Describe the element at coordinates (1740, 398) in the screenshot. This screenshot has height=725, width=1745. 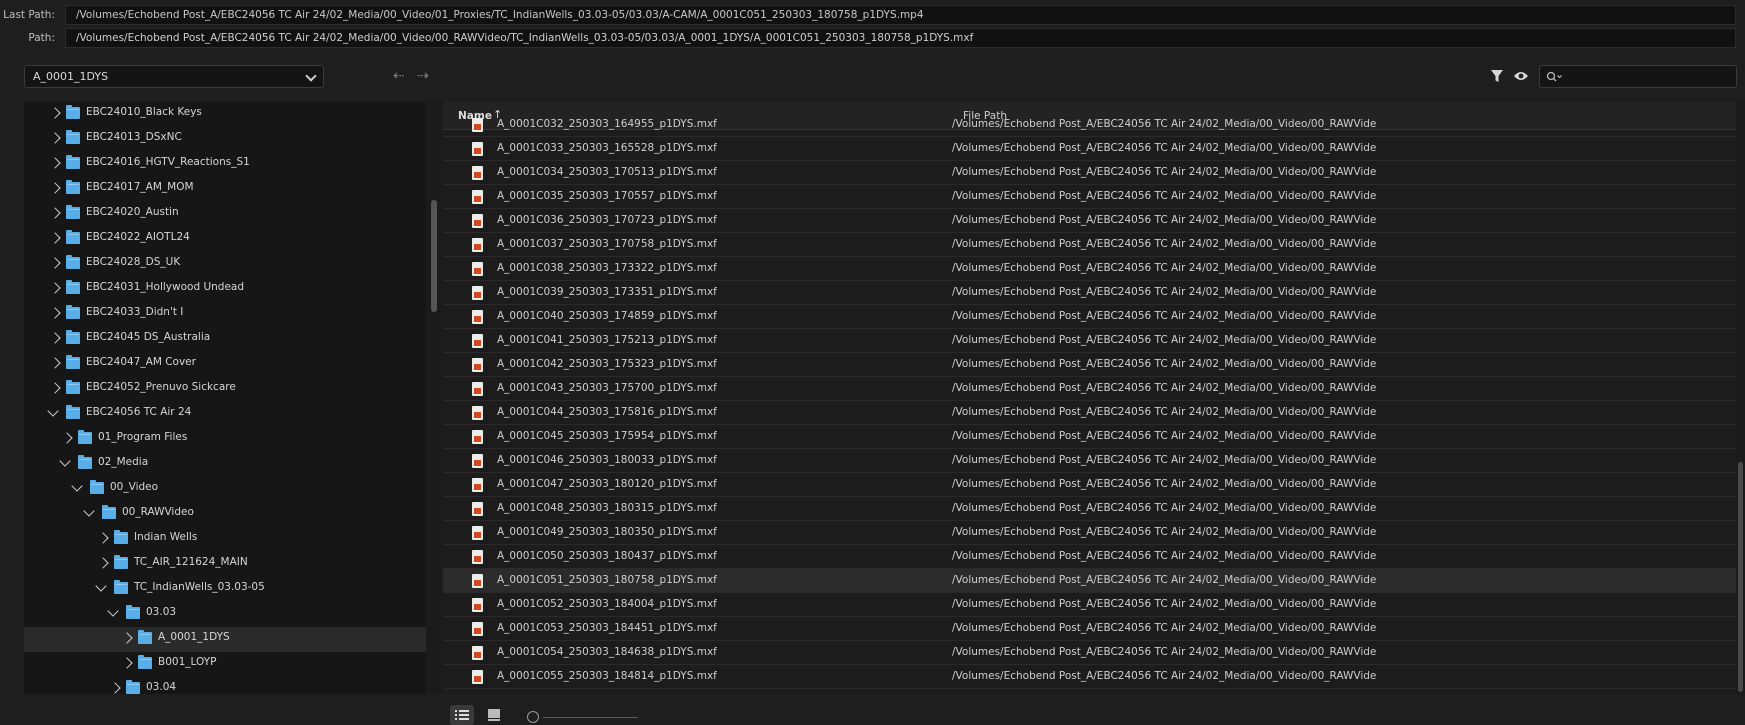
I see `list-scrollbar` at that location.